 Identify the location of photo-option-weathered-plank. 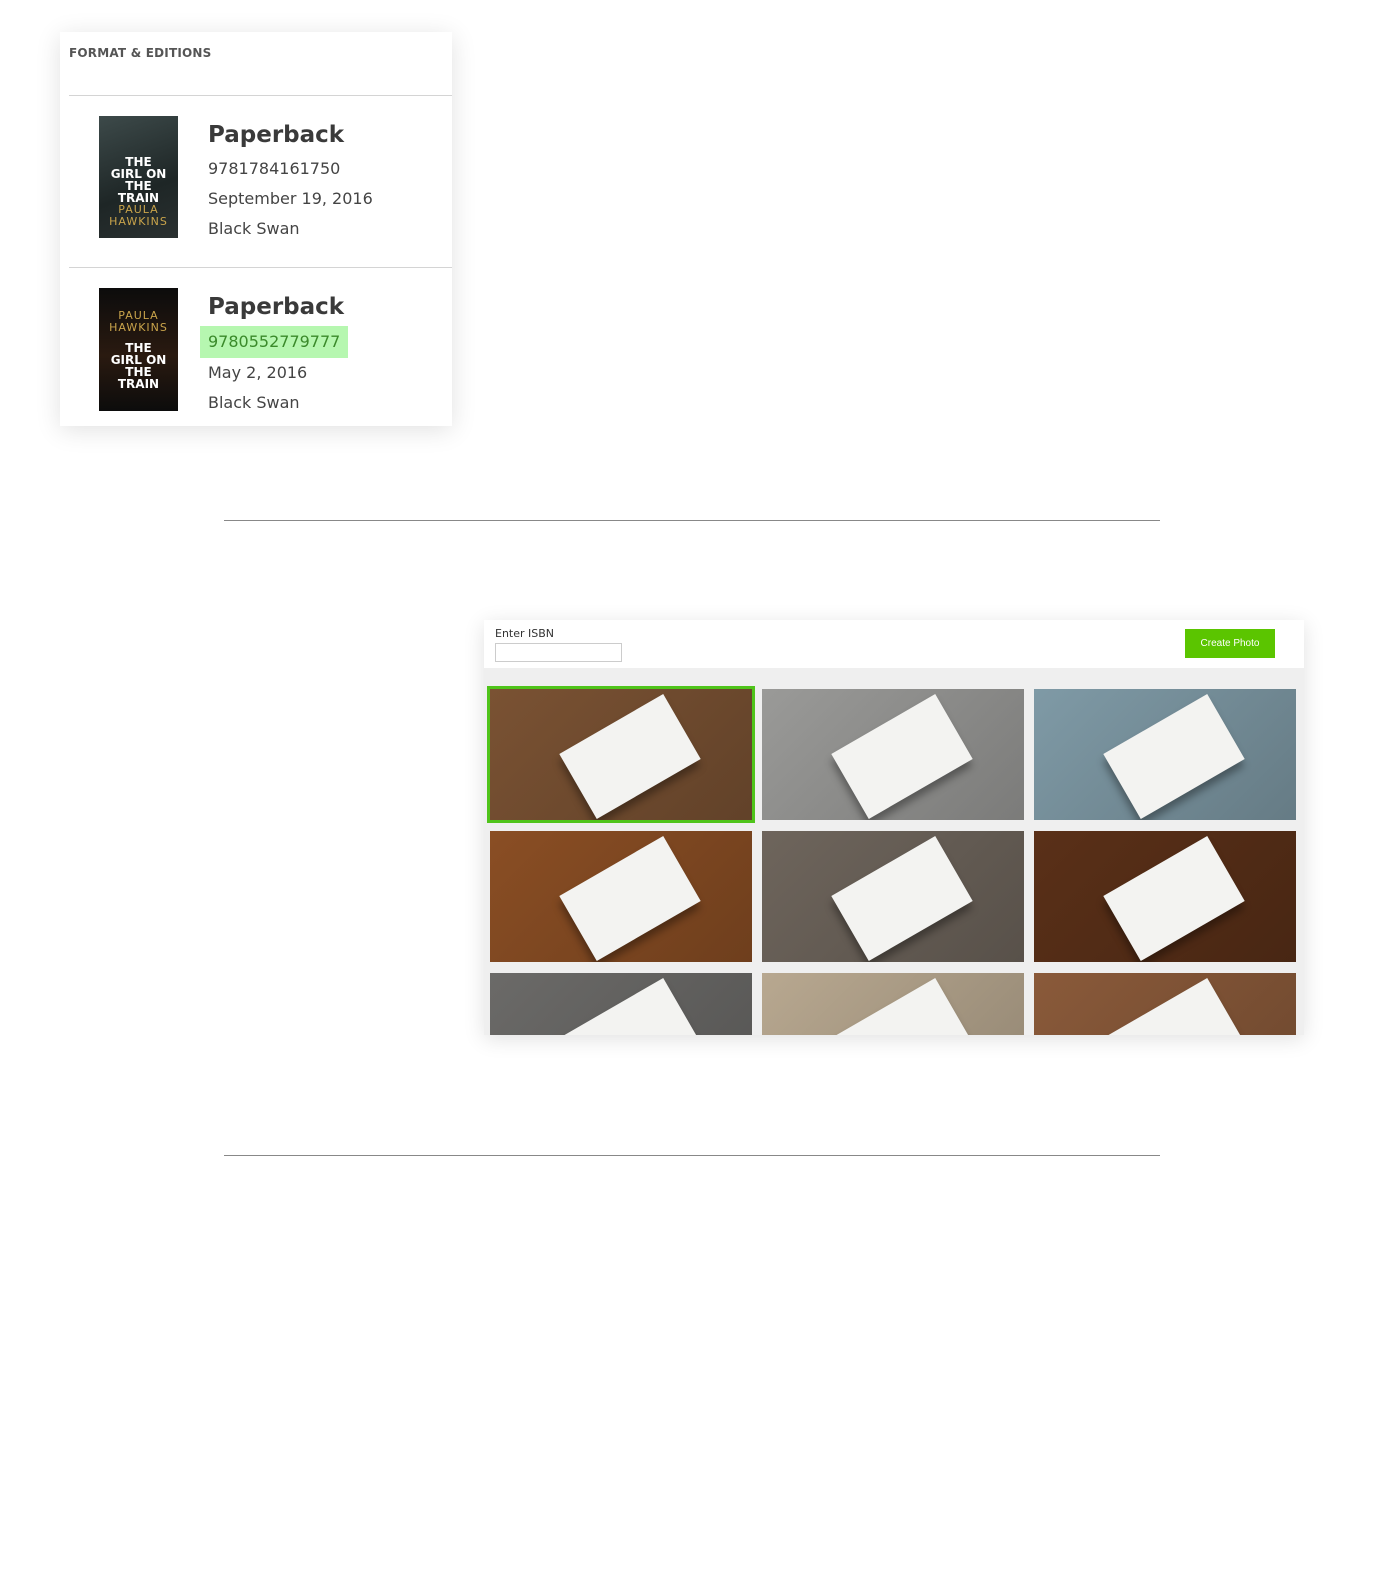
(893, 896).